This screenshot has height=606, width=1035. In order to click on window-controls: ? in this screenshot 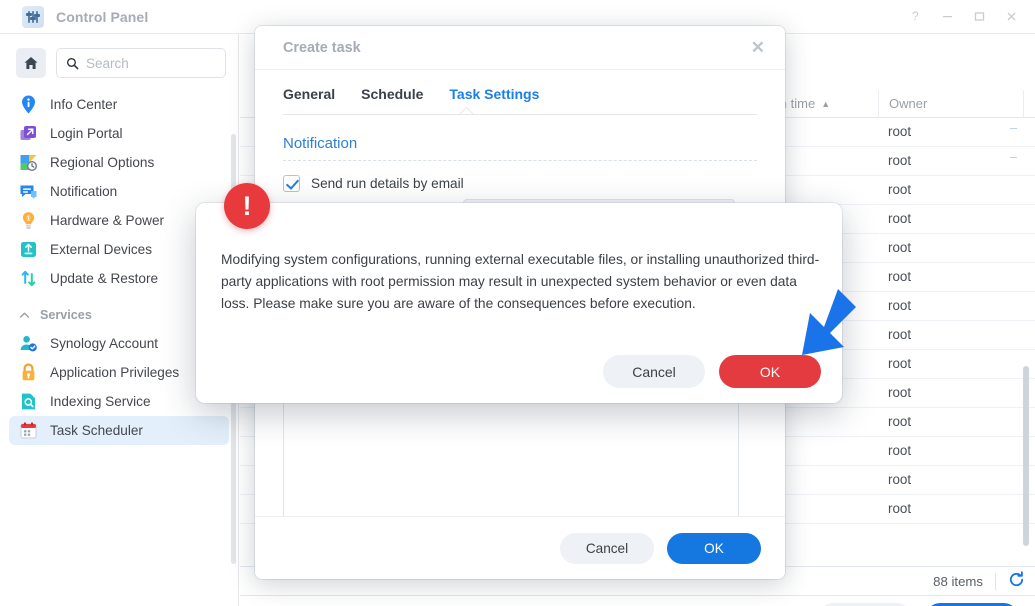, I will do `click(967, 17)`.